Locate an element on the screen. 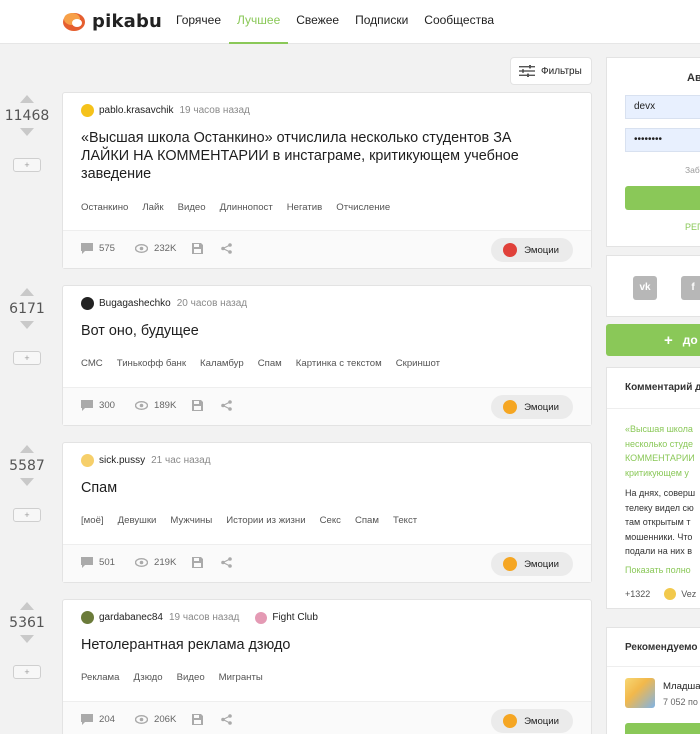 This screenshot has height=734, width=700. recommended-community-name: Младша is located at coordinates (681, 686).